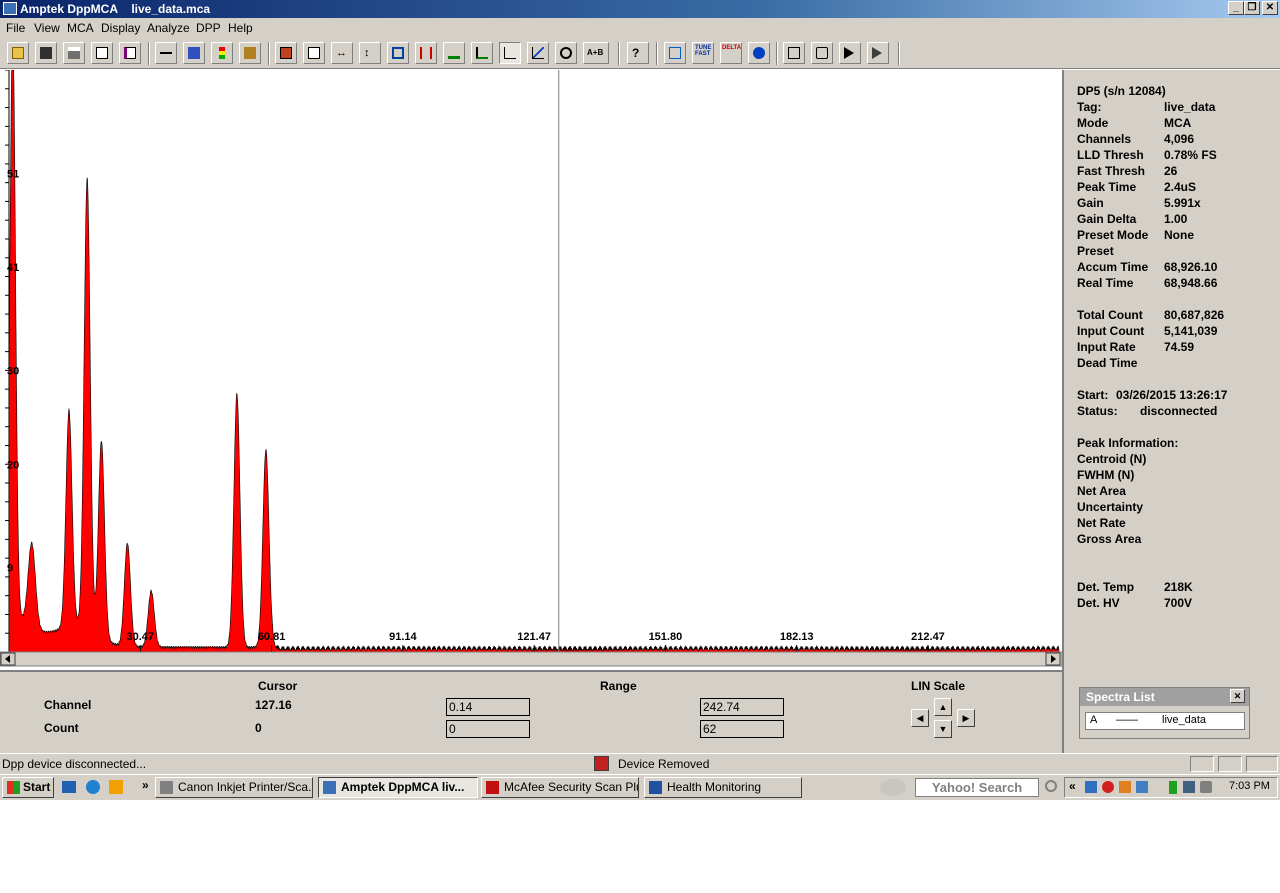 This screenshot has height=893, width=1280. What do you see at coordinates (1142, 787) in the screenshot?
I see `update-icon` at bounding box center [1142, 787].